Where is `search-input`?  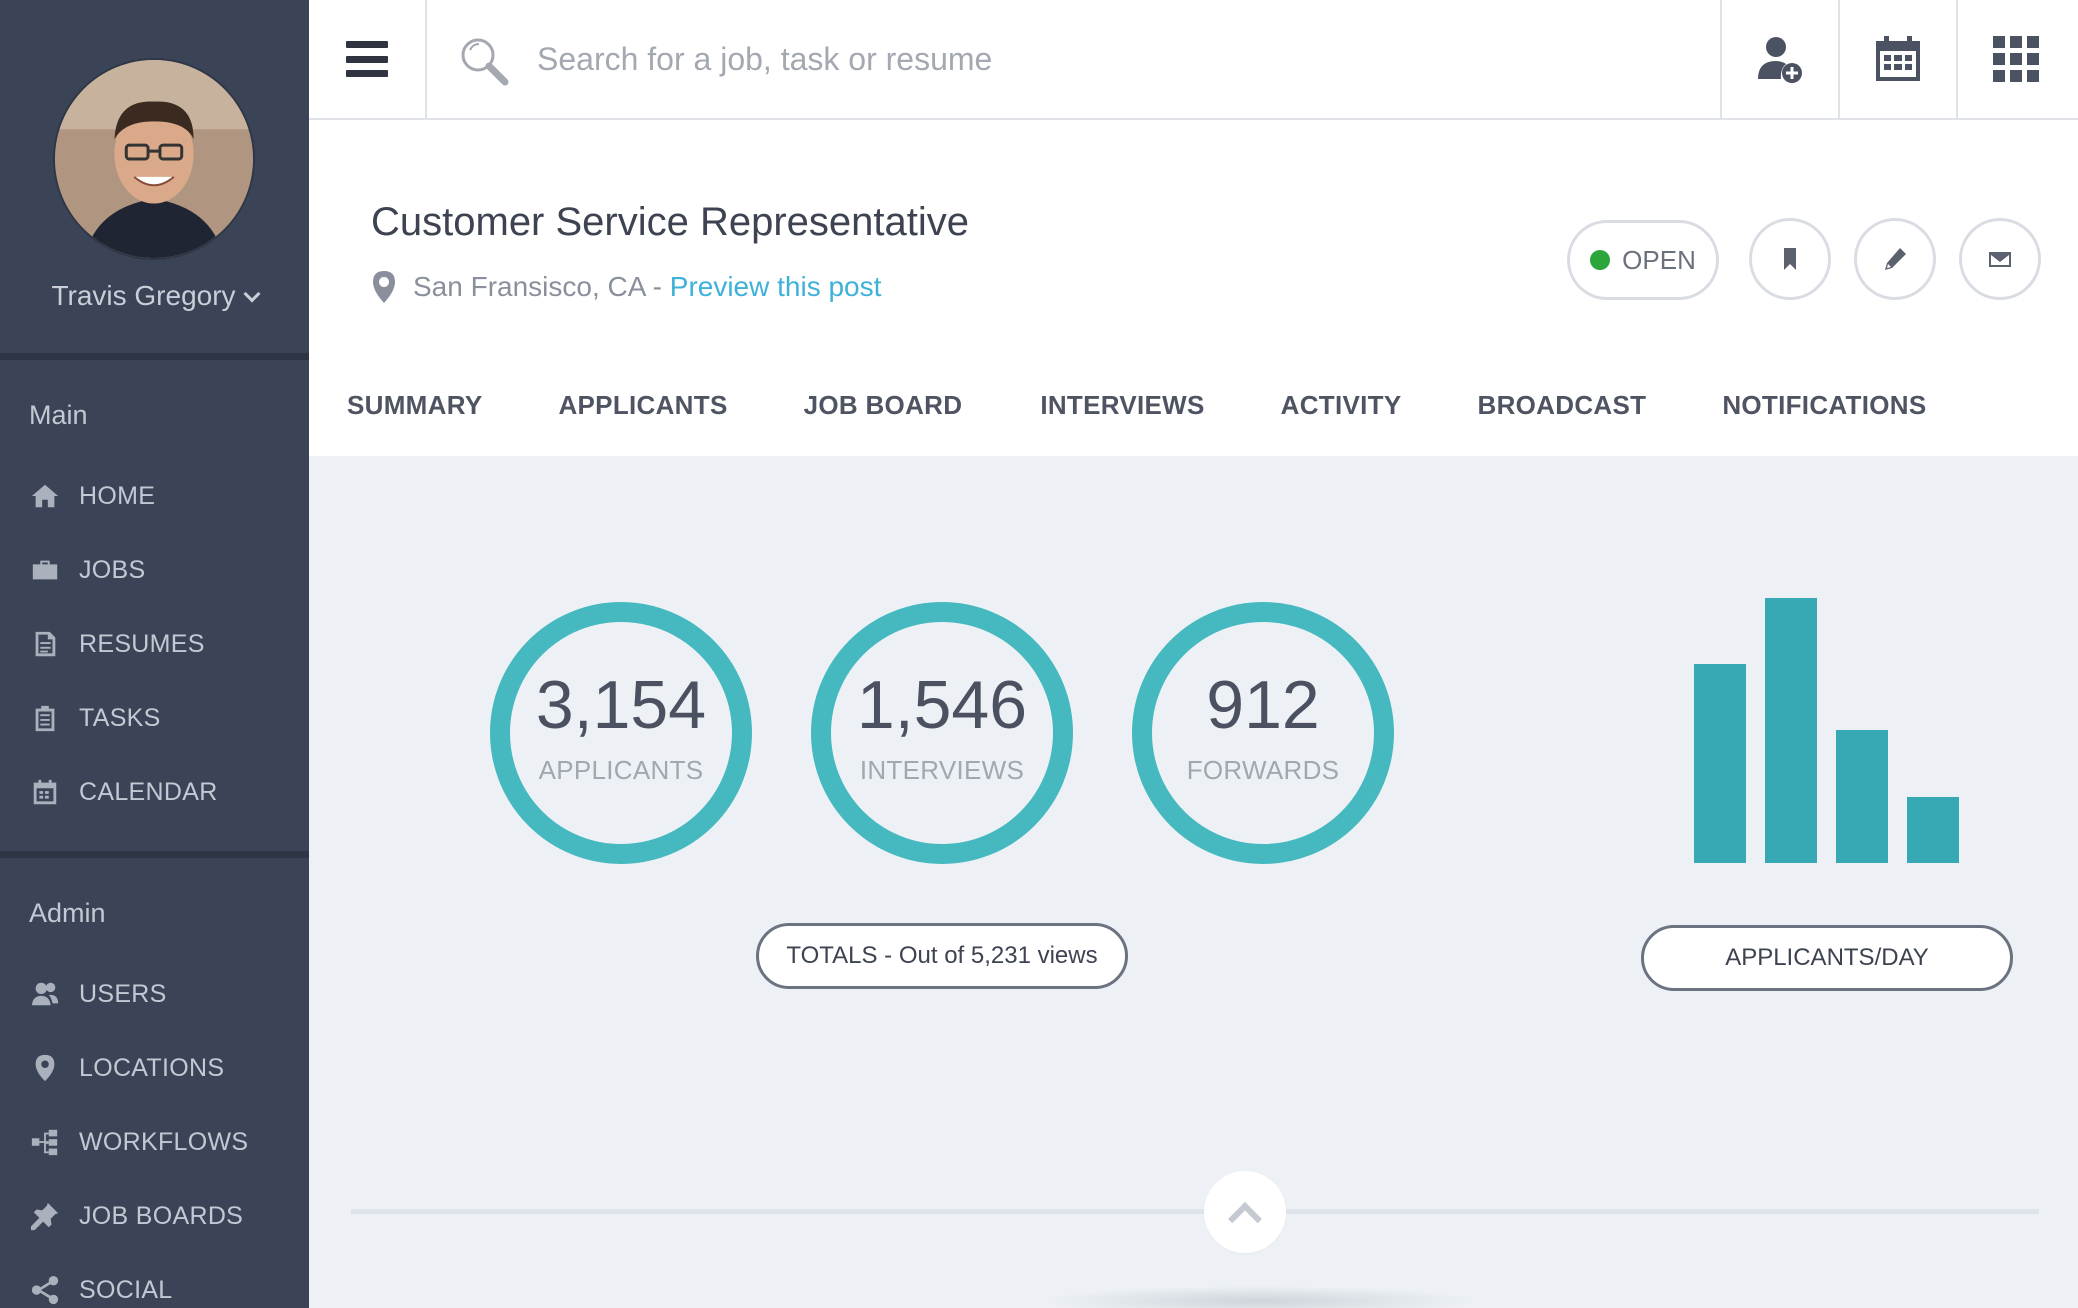 search-input is located at coordinates (1112, 59).